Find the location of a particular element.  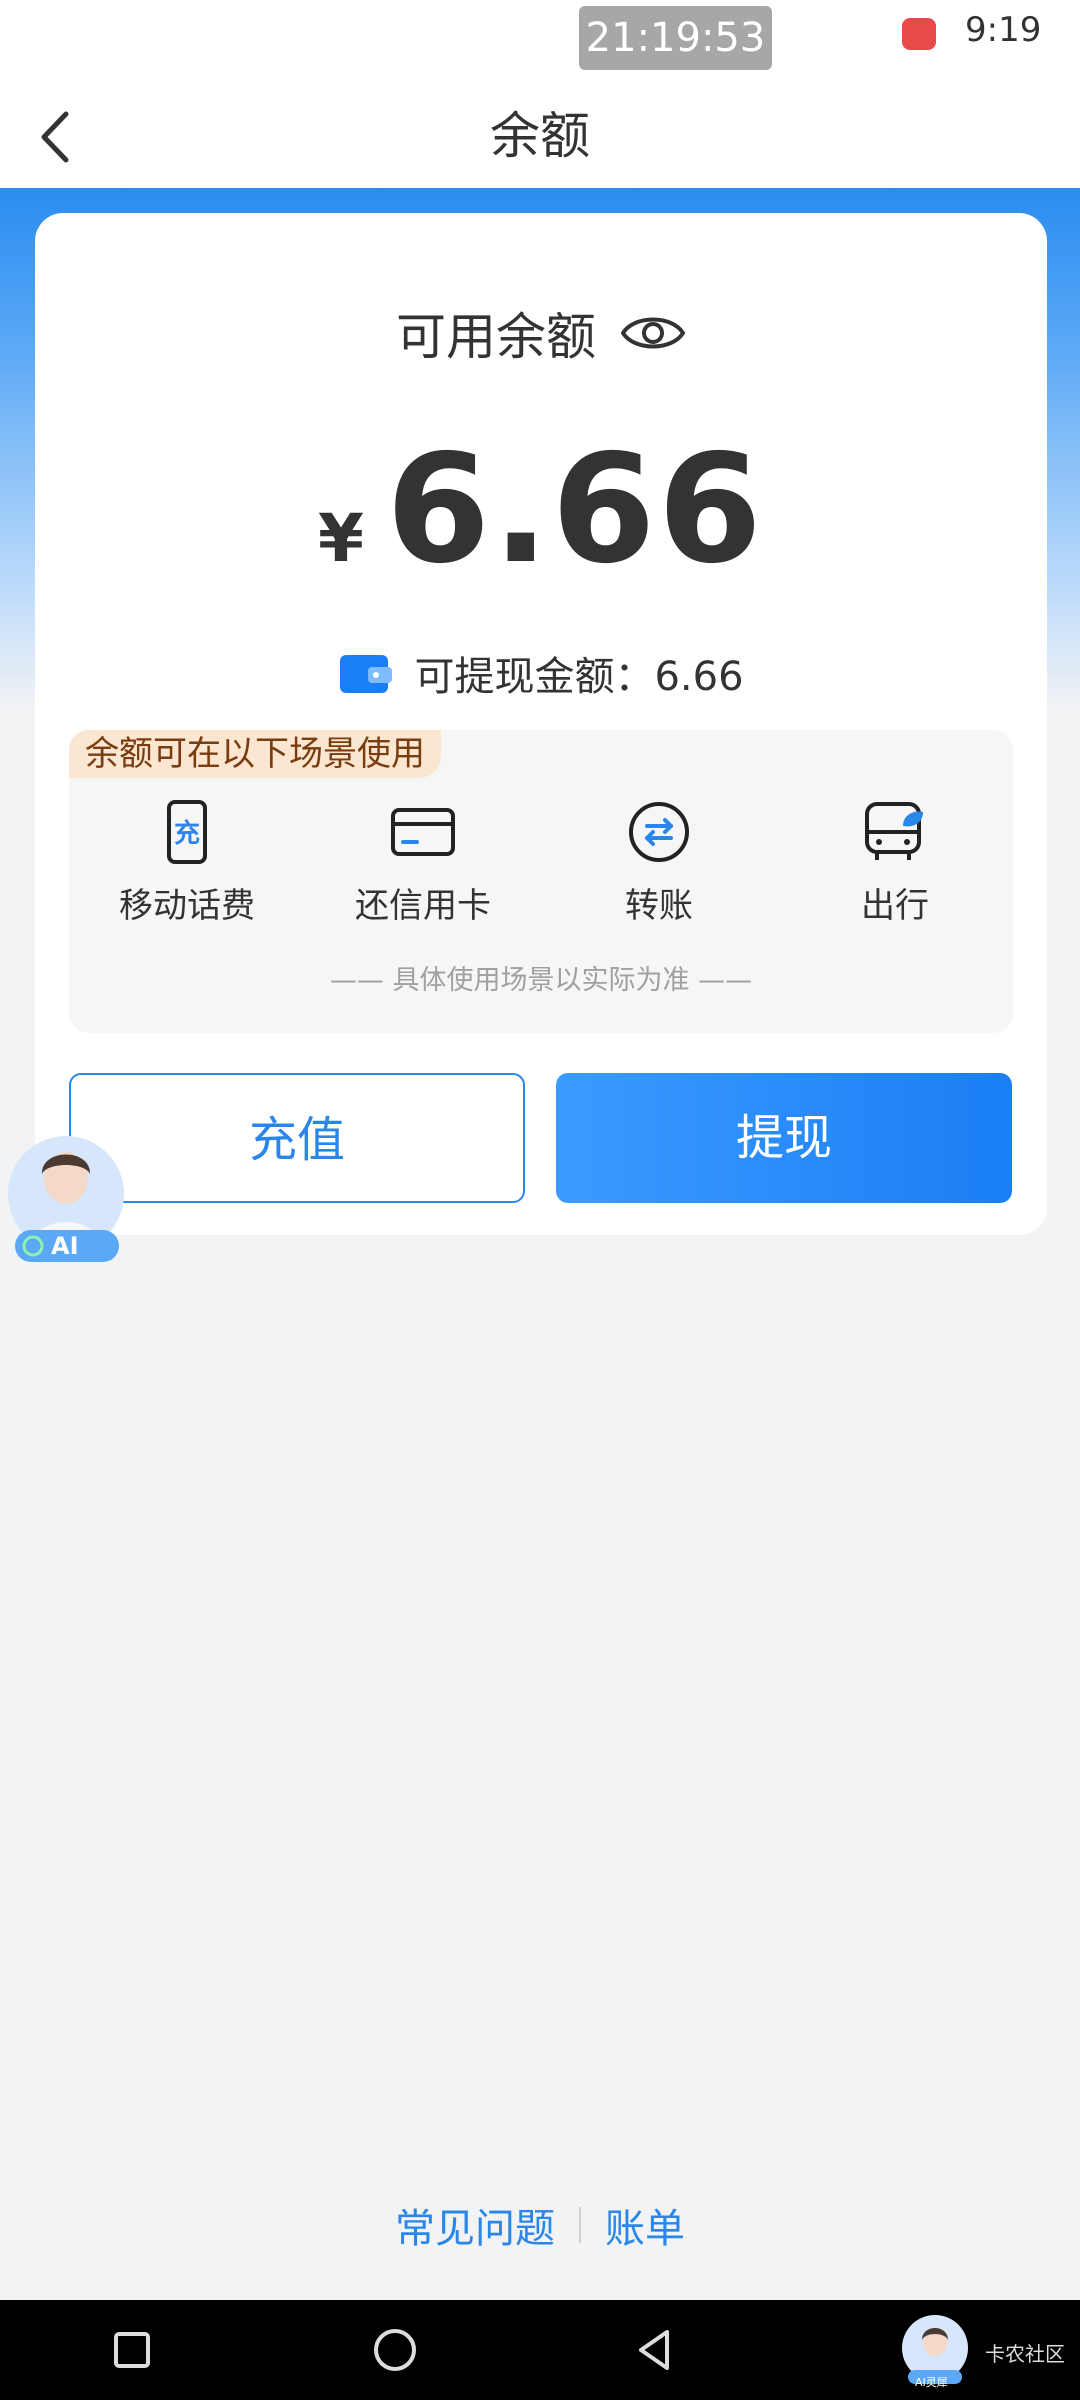

back-nav-icon is located at coordinates (655, 2350).